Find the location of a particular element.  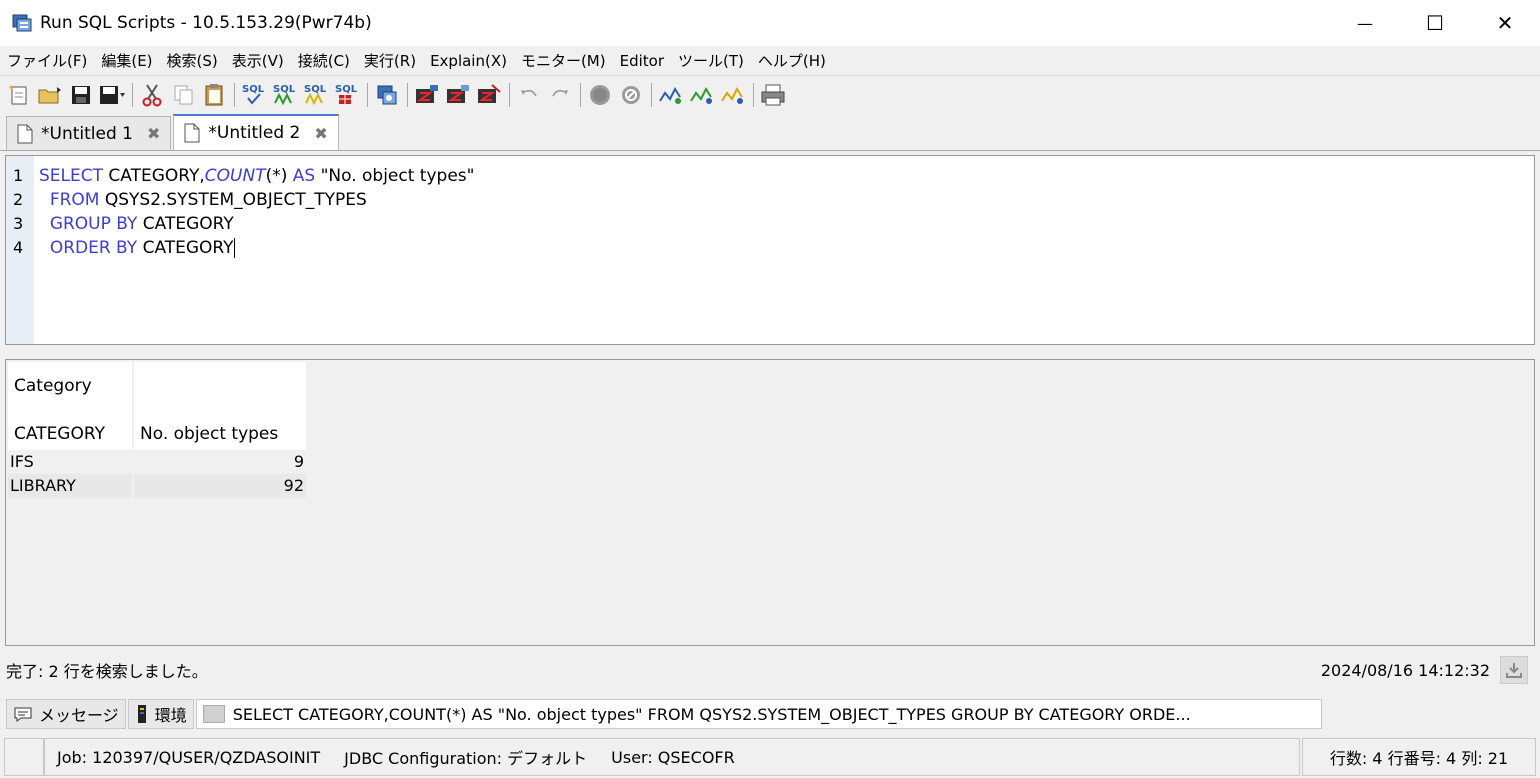

explain-clear-button is located at coordinates (489, 95).